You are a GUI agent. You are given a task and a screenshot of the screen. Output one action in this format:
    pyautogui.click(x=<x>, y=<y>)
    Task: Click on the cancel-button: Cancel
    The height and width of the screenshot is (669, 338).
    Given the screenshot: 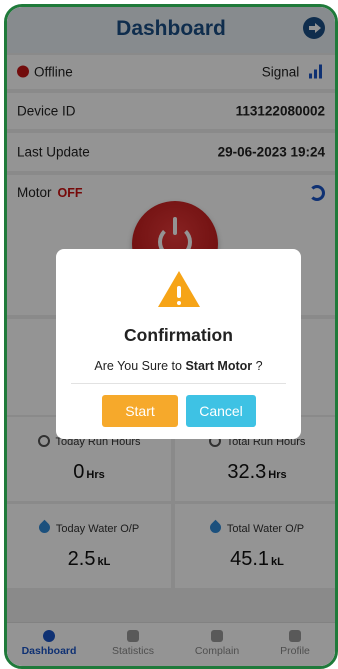 What is the action you would take?
    pyautogui.click(x=221, y=411)
    